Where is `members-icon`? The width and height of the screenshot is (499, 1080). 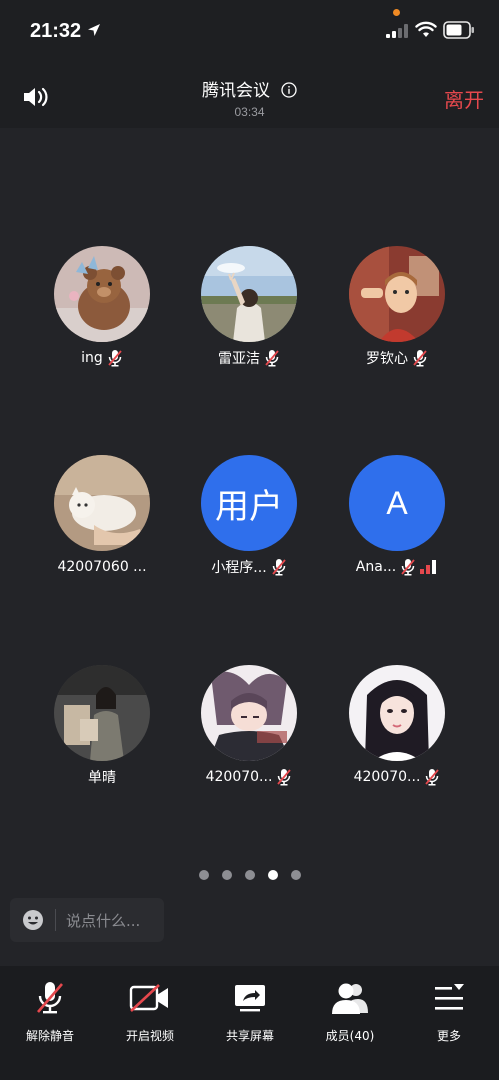
members-icon is located at coordinates (350, 998).